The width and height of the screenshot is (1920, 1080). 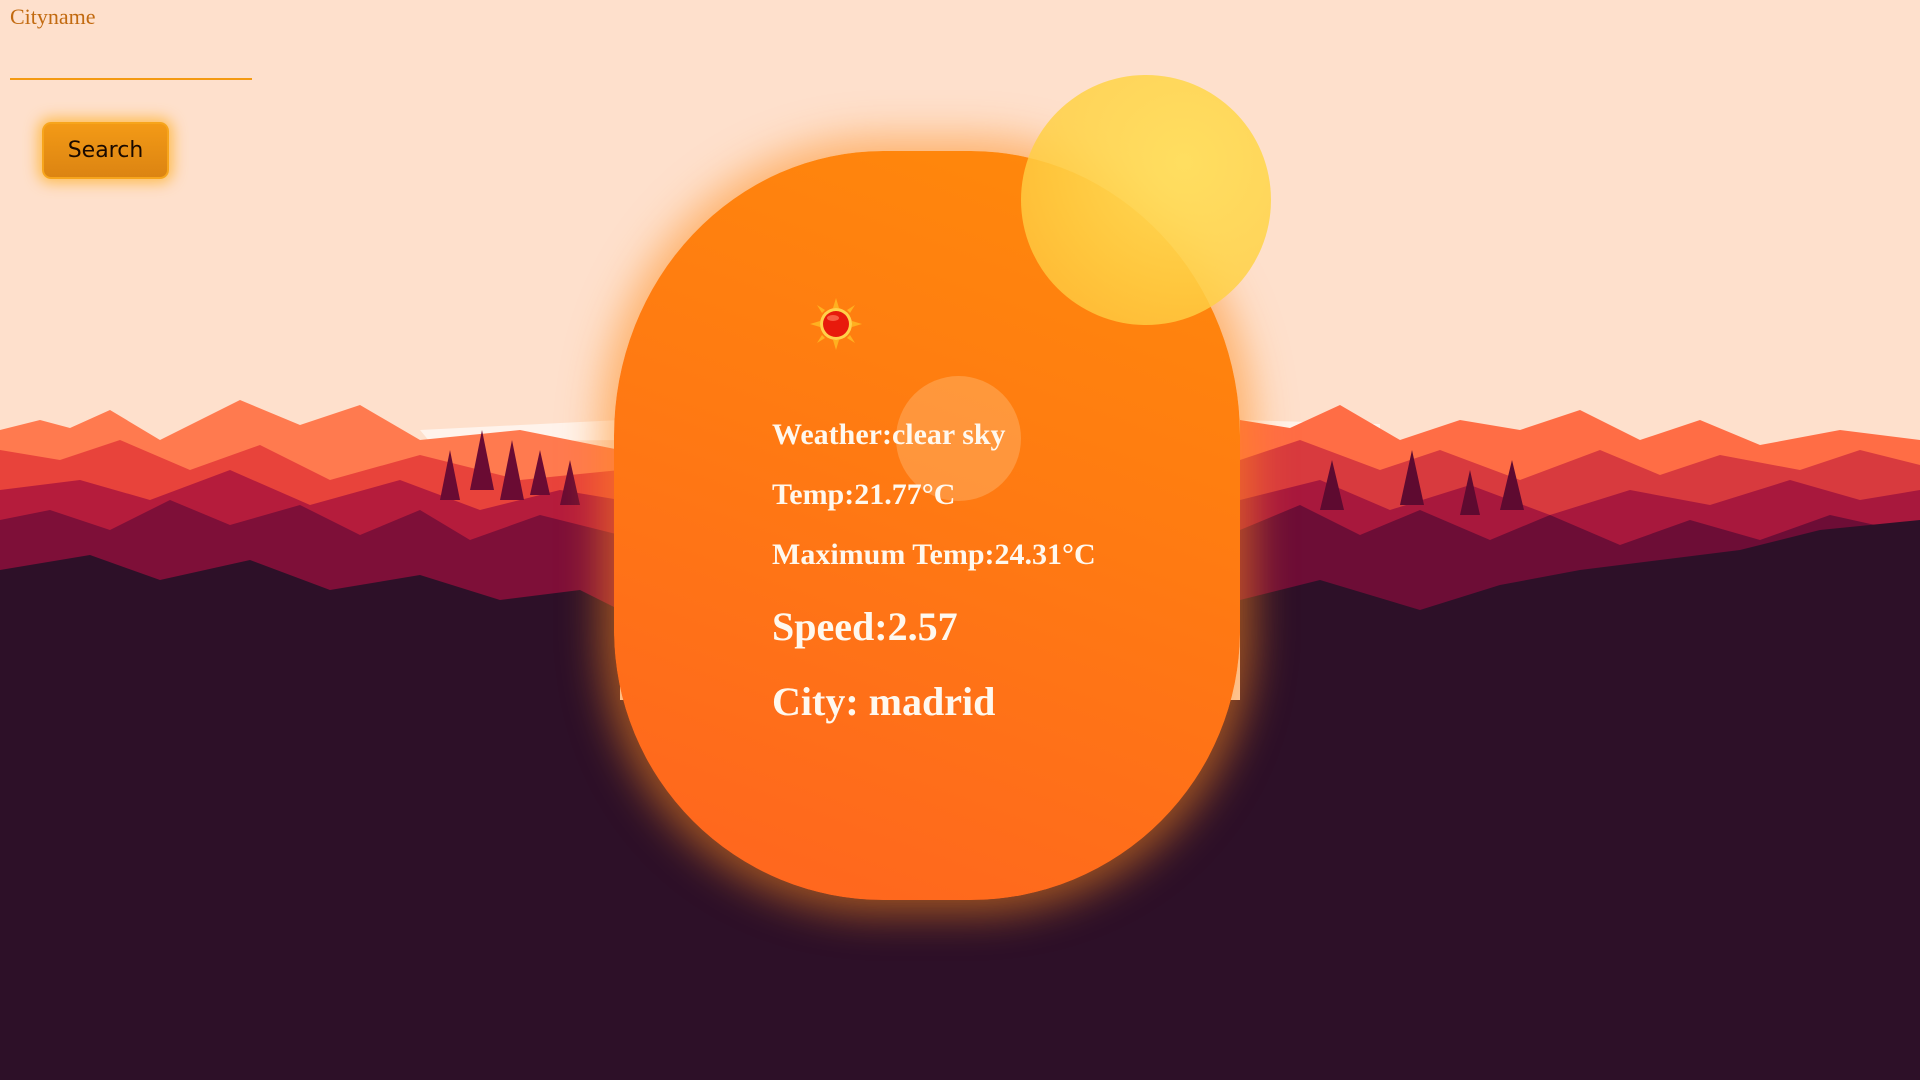 What do you see at coordinates (864, 494) in the screenshot?
I see `temperature: Temp:21.77°C` at bounding box center [864, 494].